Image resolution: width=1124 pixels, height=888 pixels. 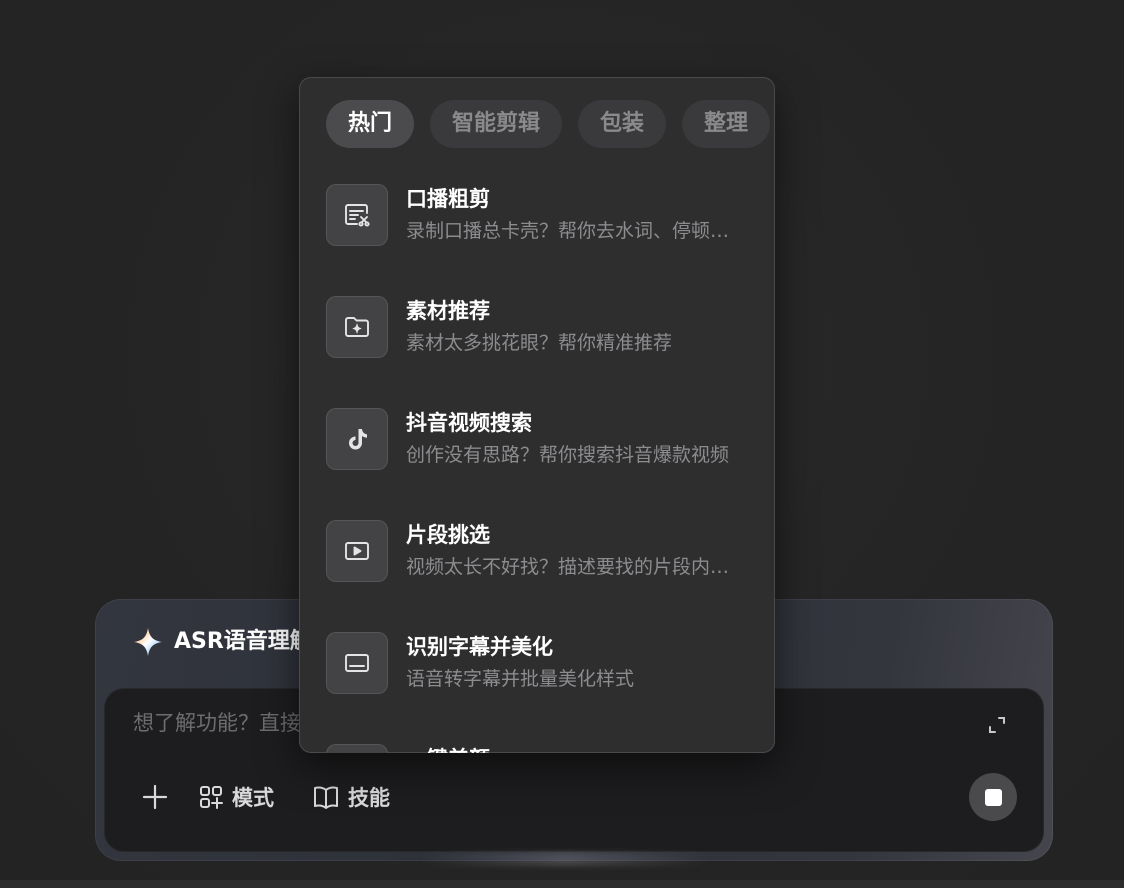 What do you see at coordinates (357, 215) in the screenshot?
I see `subtitle-cut-icon` at bounding box center [357, 215].